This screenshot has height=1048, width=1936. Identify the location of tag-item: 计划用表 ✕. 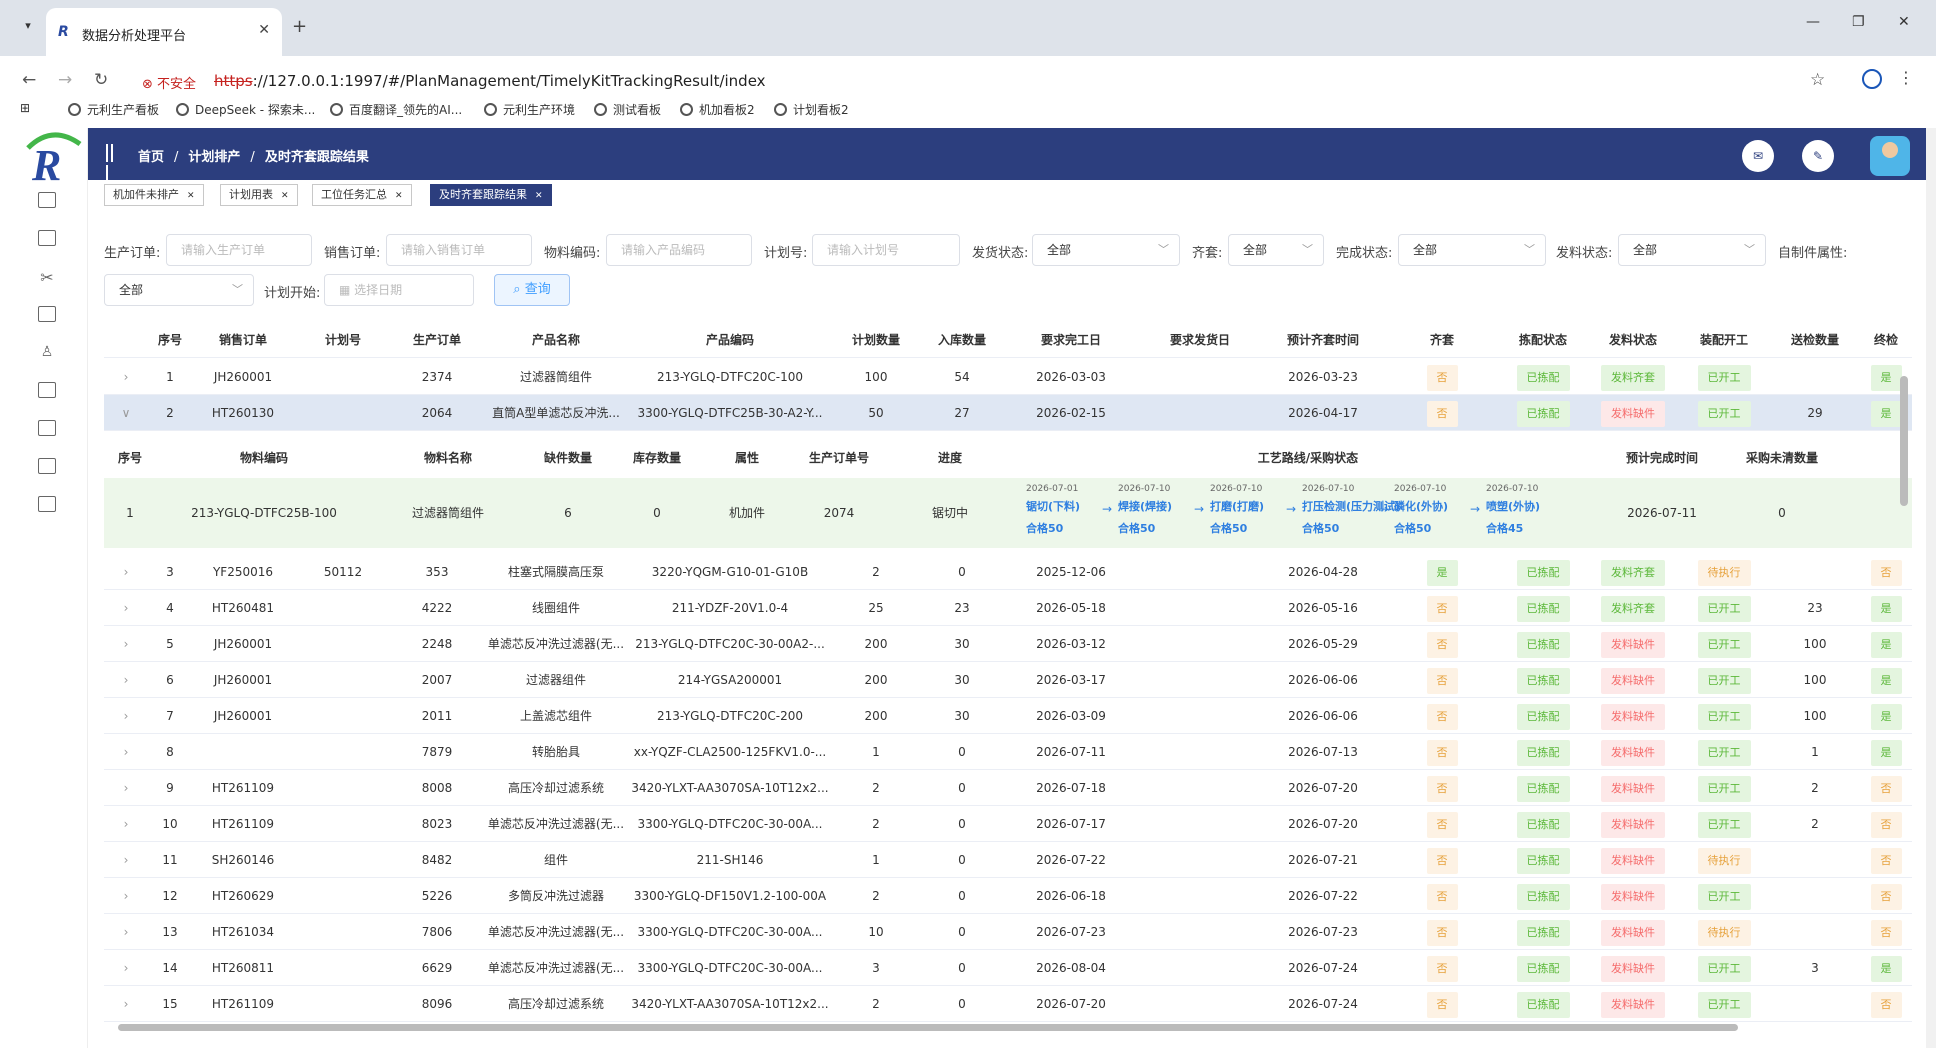
(259, 195).